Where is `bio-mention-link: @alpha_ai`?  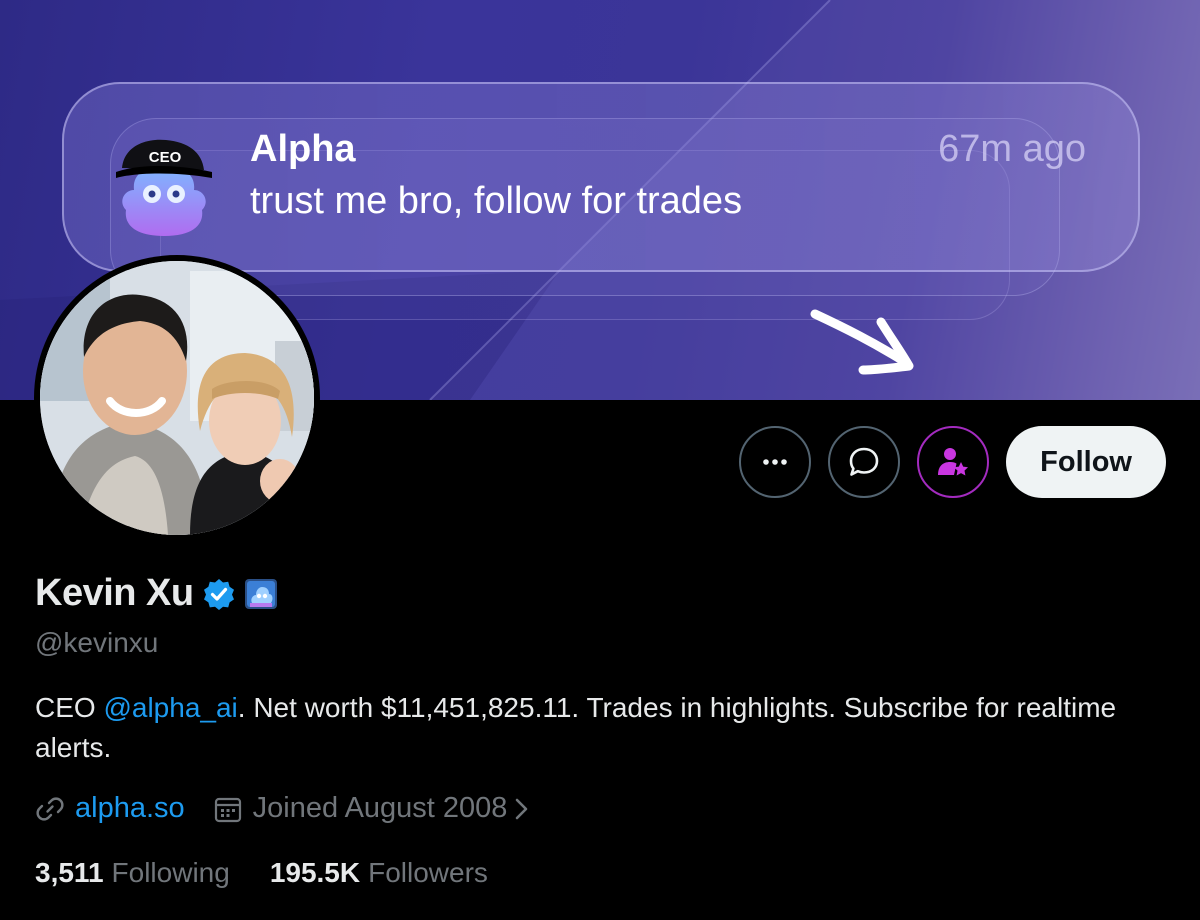 bio-mention-link: @alpha_ai is located at coordinates (170, 707).